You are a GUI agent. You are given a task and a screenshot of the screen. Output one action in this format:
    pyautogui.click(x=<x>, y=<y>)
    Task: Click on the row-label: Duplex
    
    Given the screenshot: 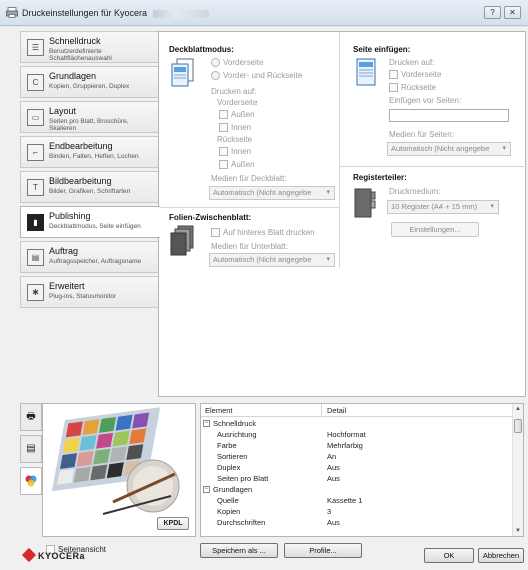 What is the action you would take?
    pyautogui.click(x=229, y=467)
    